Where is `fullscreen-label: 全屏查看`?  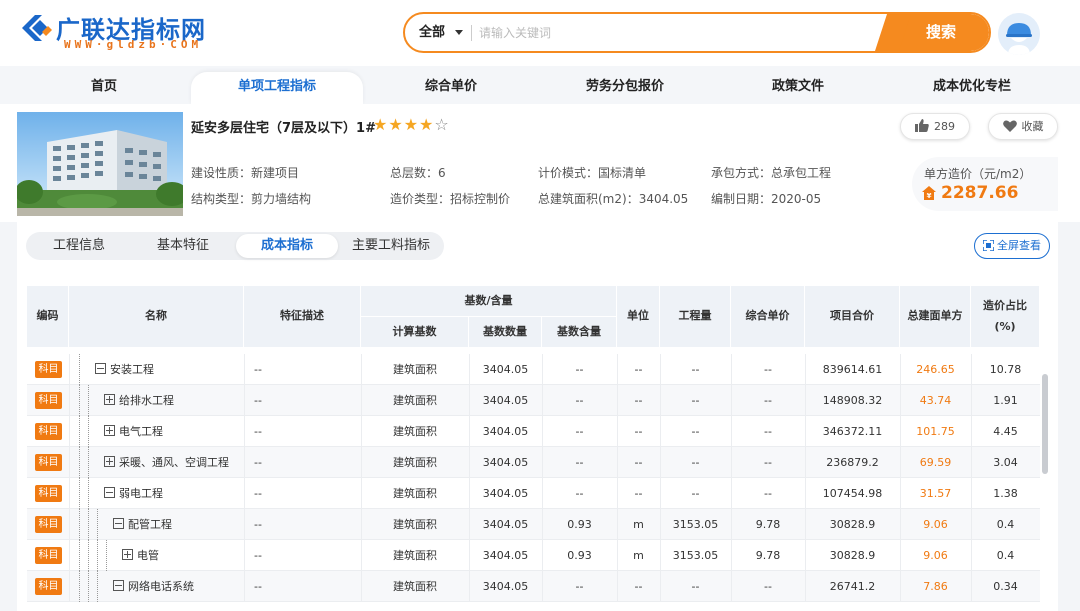 fullscreen-label: 全屏查看 is located at coordinates (1019, 245).